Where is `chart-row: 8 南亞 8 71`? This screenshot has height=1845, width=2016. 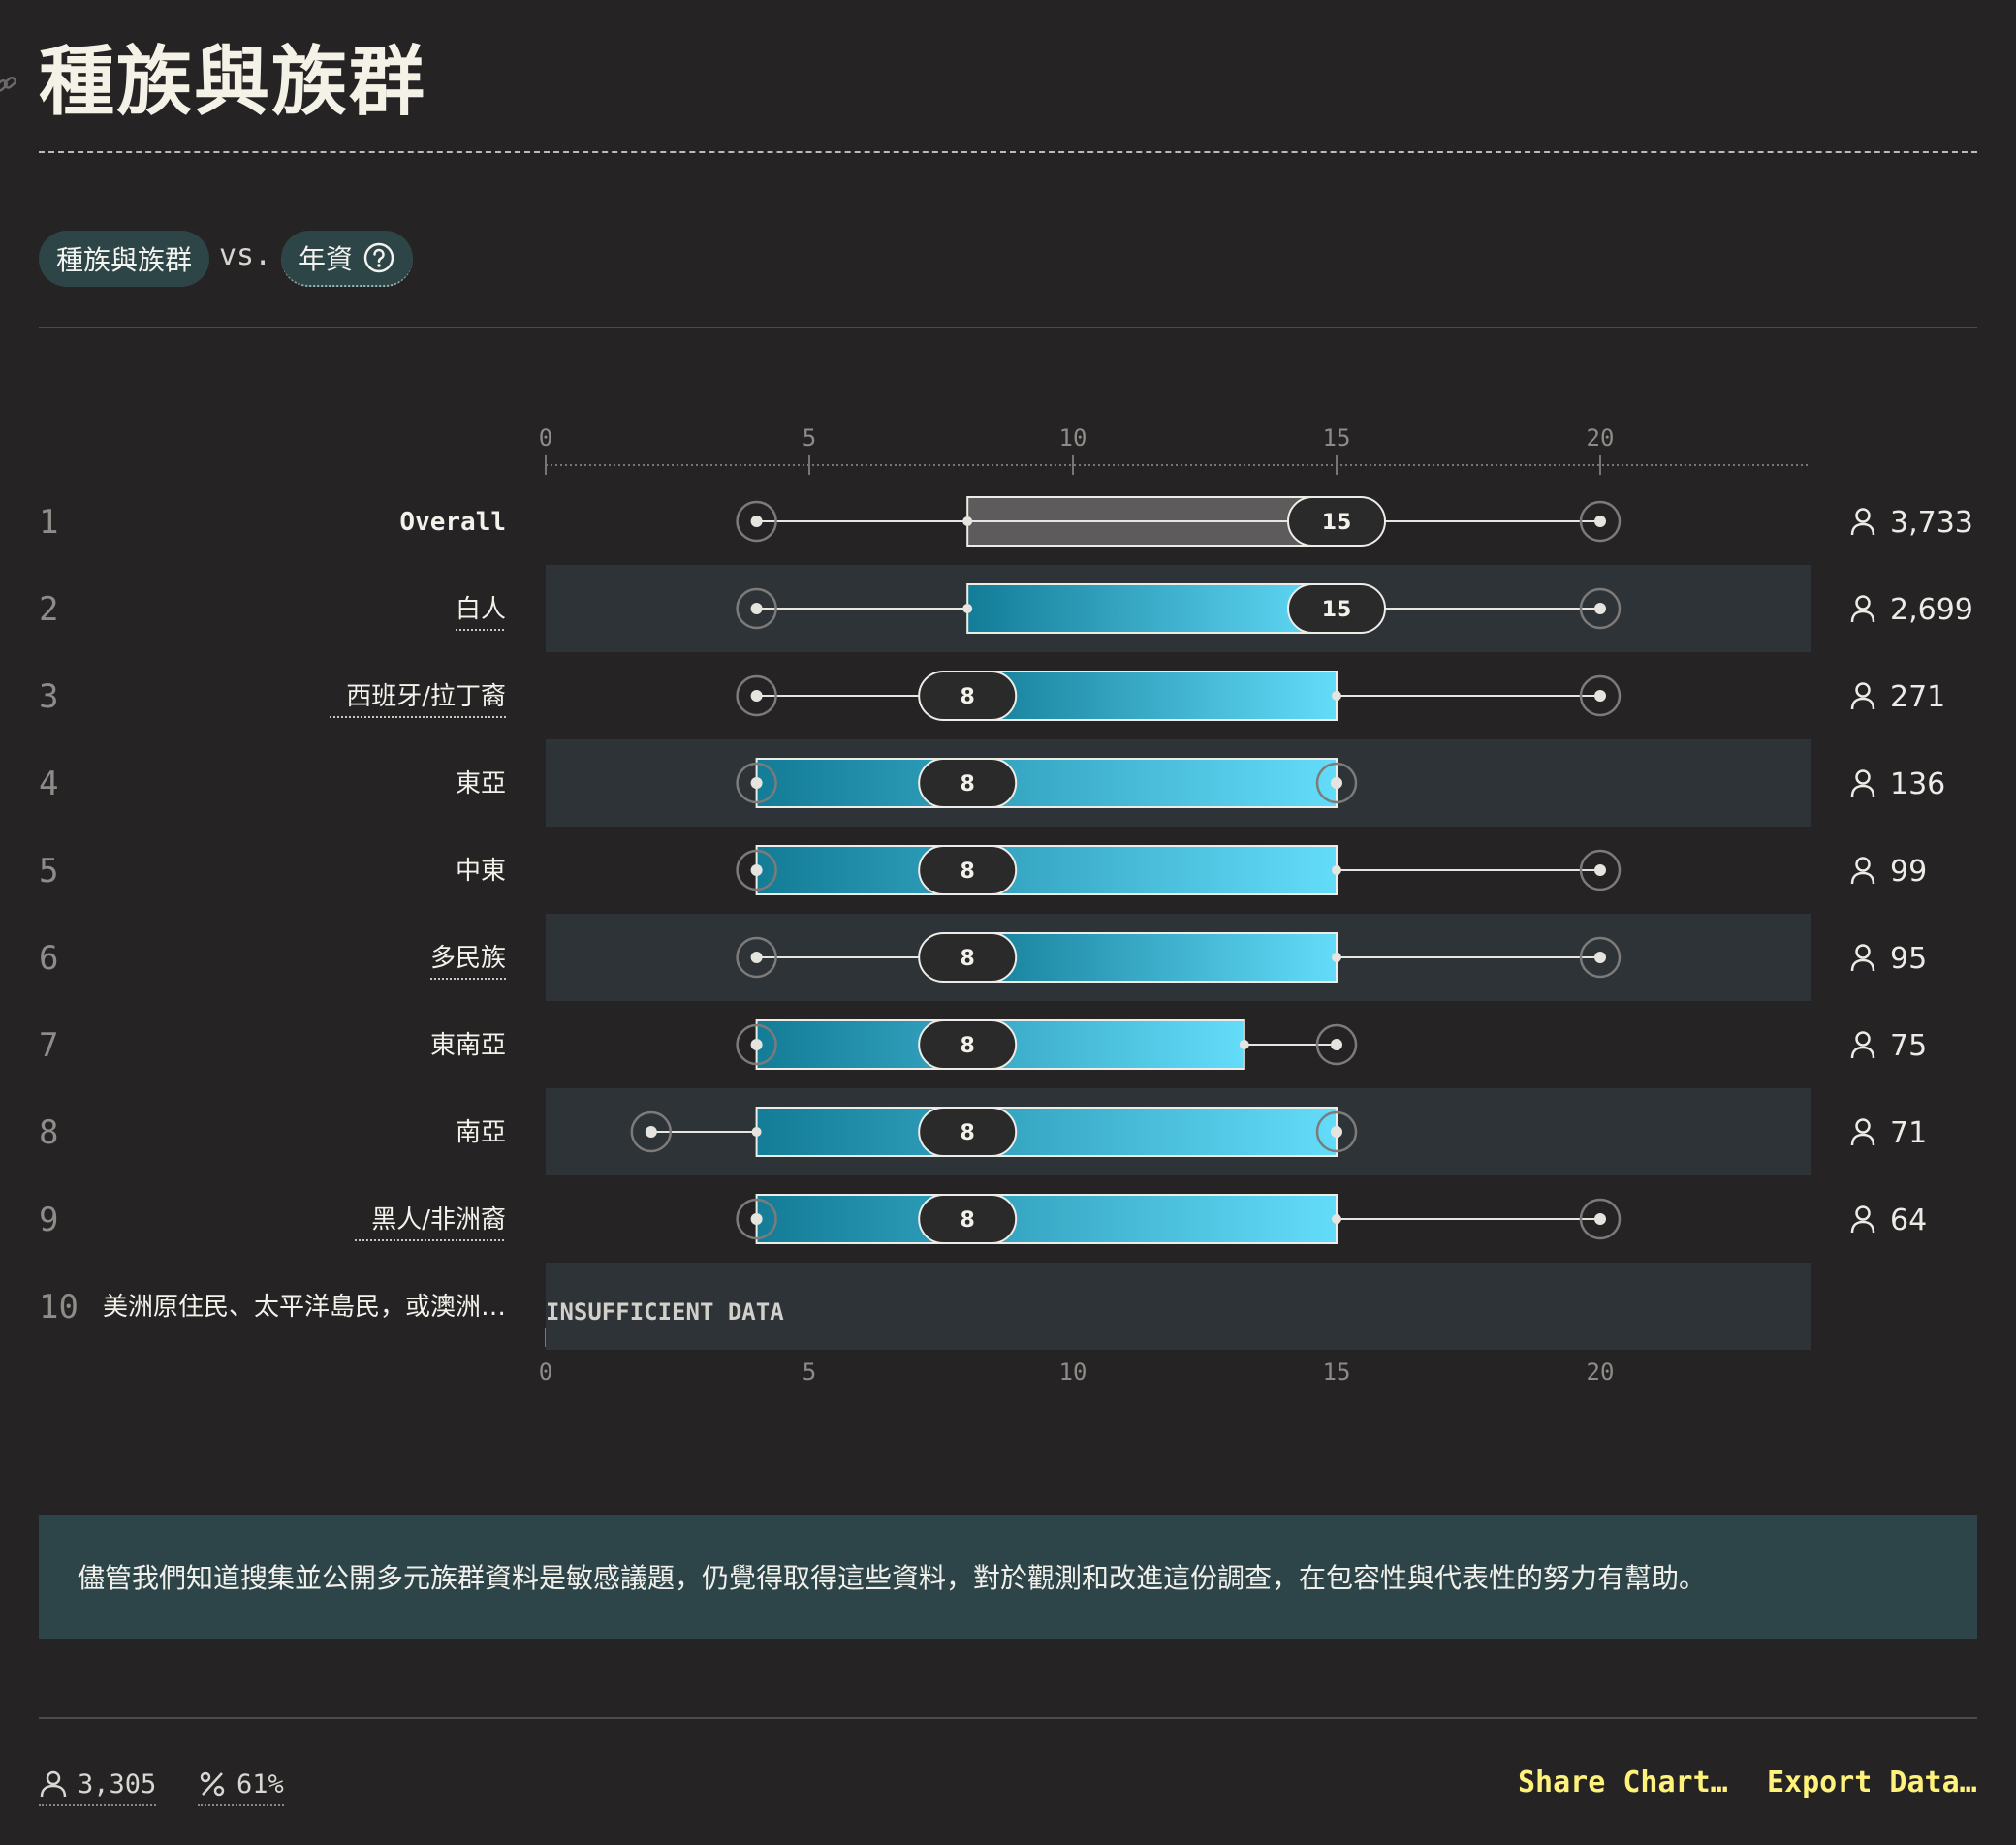 chart-row: 8 南亞 8 71 is located at coordinates (983, 1131).